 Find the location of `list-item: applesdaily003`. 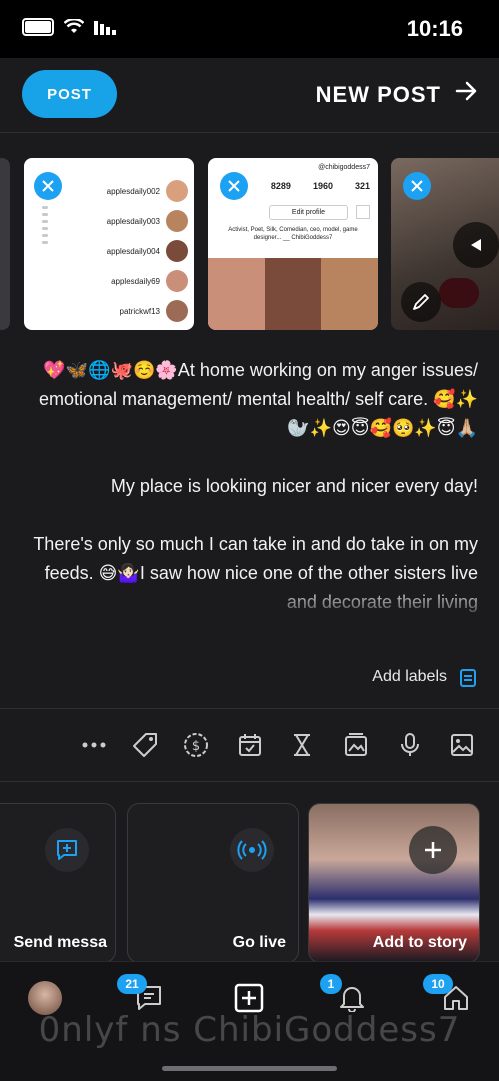

list-item: applesdaily003 is located at coordinates (128, 221).